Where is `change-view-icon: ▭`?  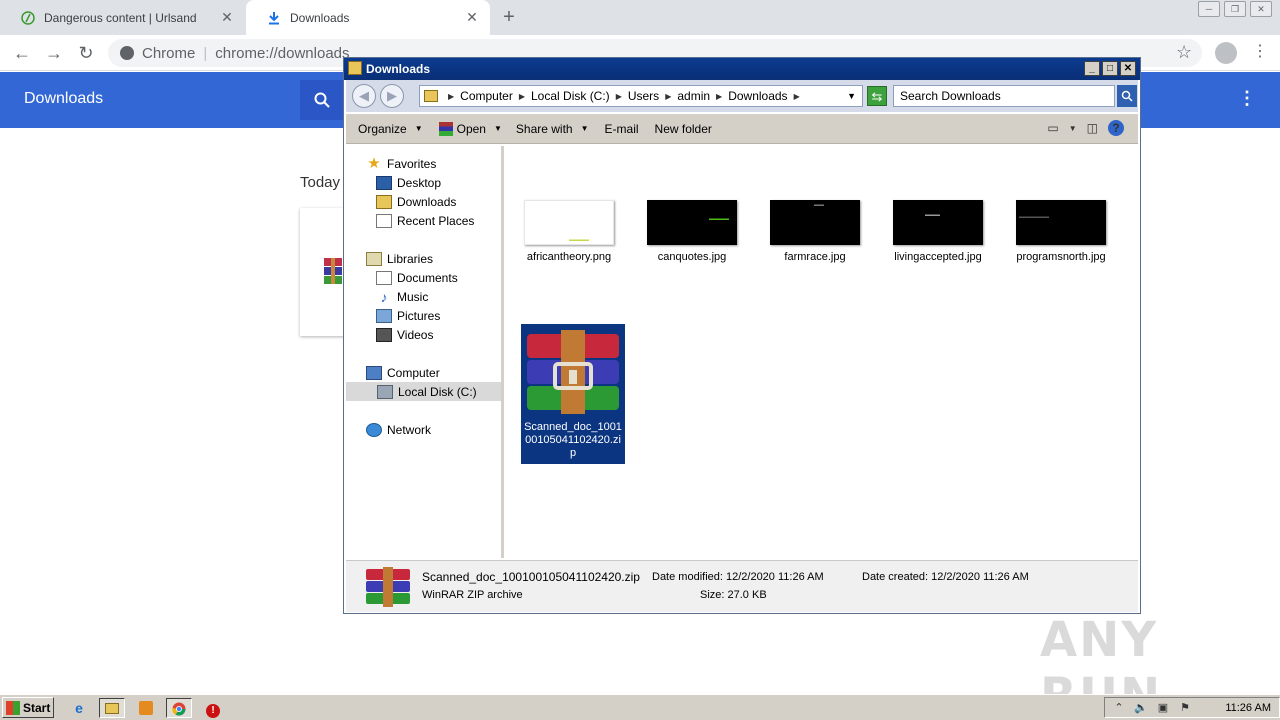
change-view-icon: ▭ is located at coordinates (1052, 128).